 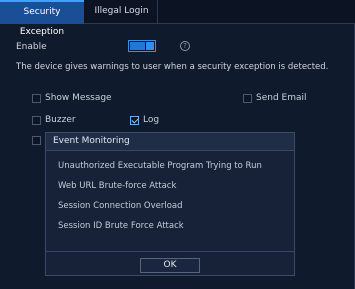 I want to click on send-email-checkbox, so click(x=247, y=98).